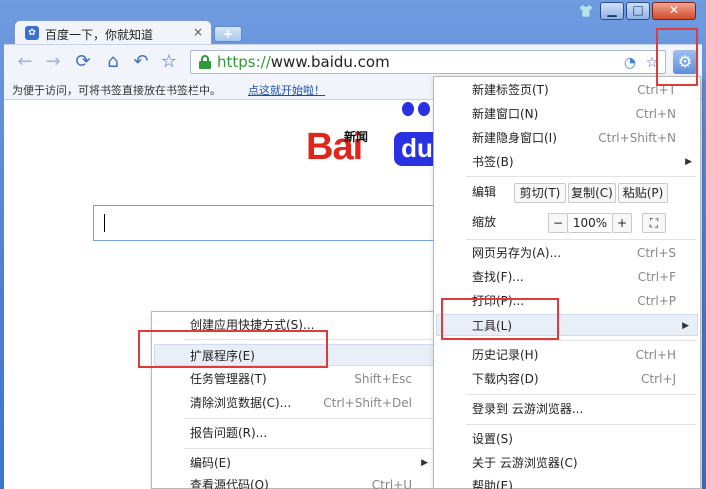 This screenshot has width=706, height=489. Describe the element at coordinates (53, 62) in the screenshot. I see `forward-icon: →` at that location.